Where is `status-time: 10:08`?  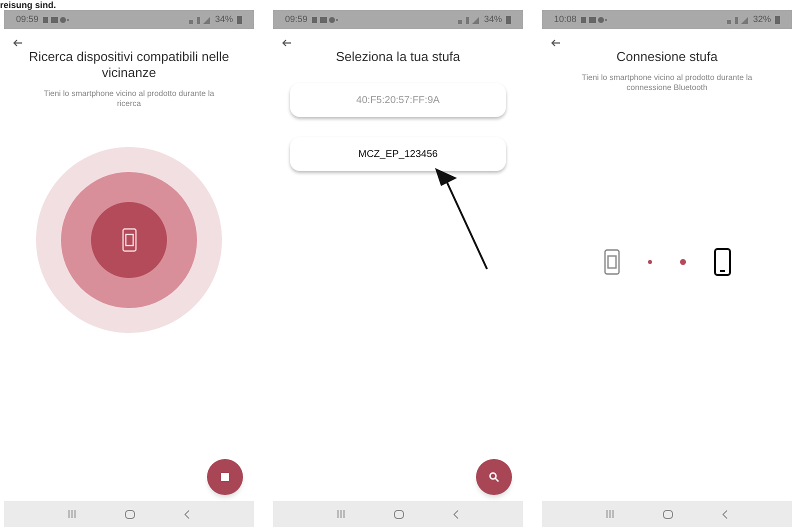 status-time: 10:08 is located at coordinates (565, 19).